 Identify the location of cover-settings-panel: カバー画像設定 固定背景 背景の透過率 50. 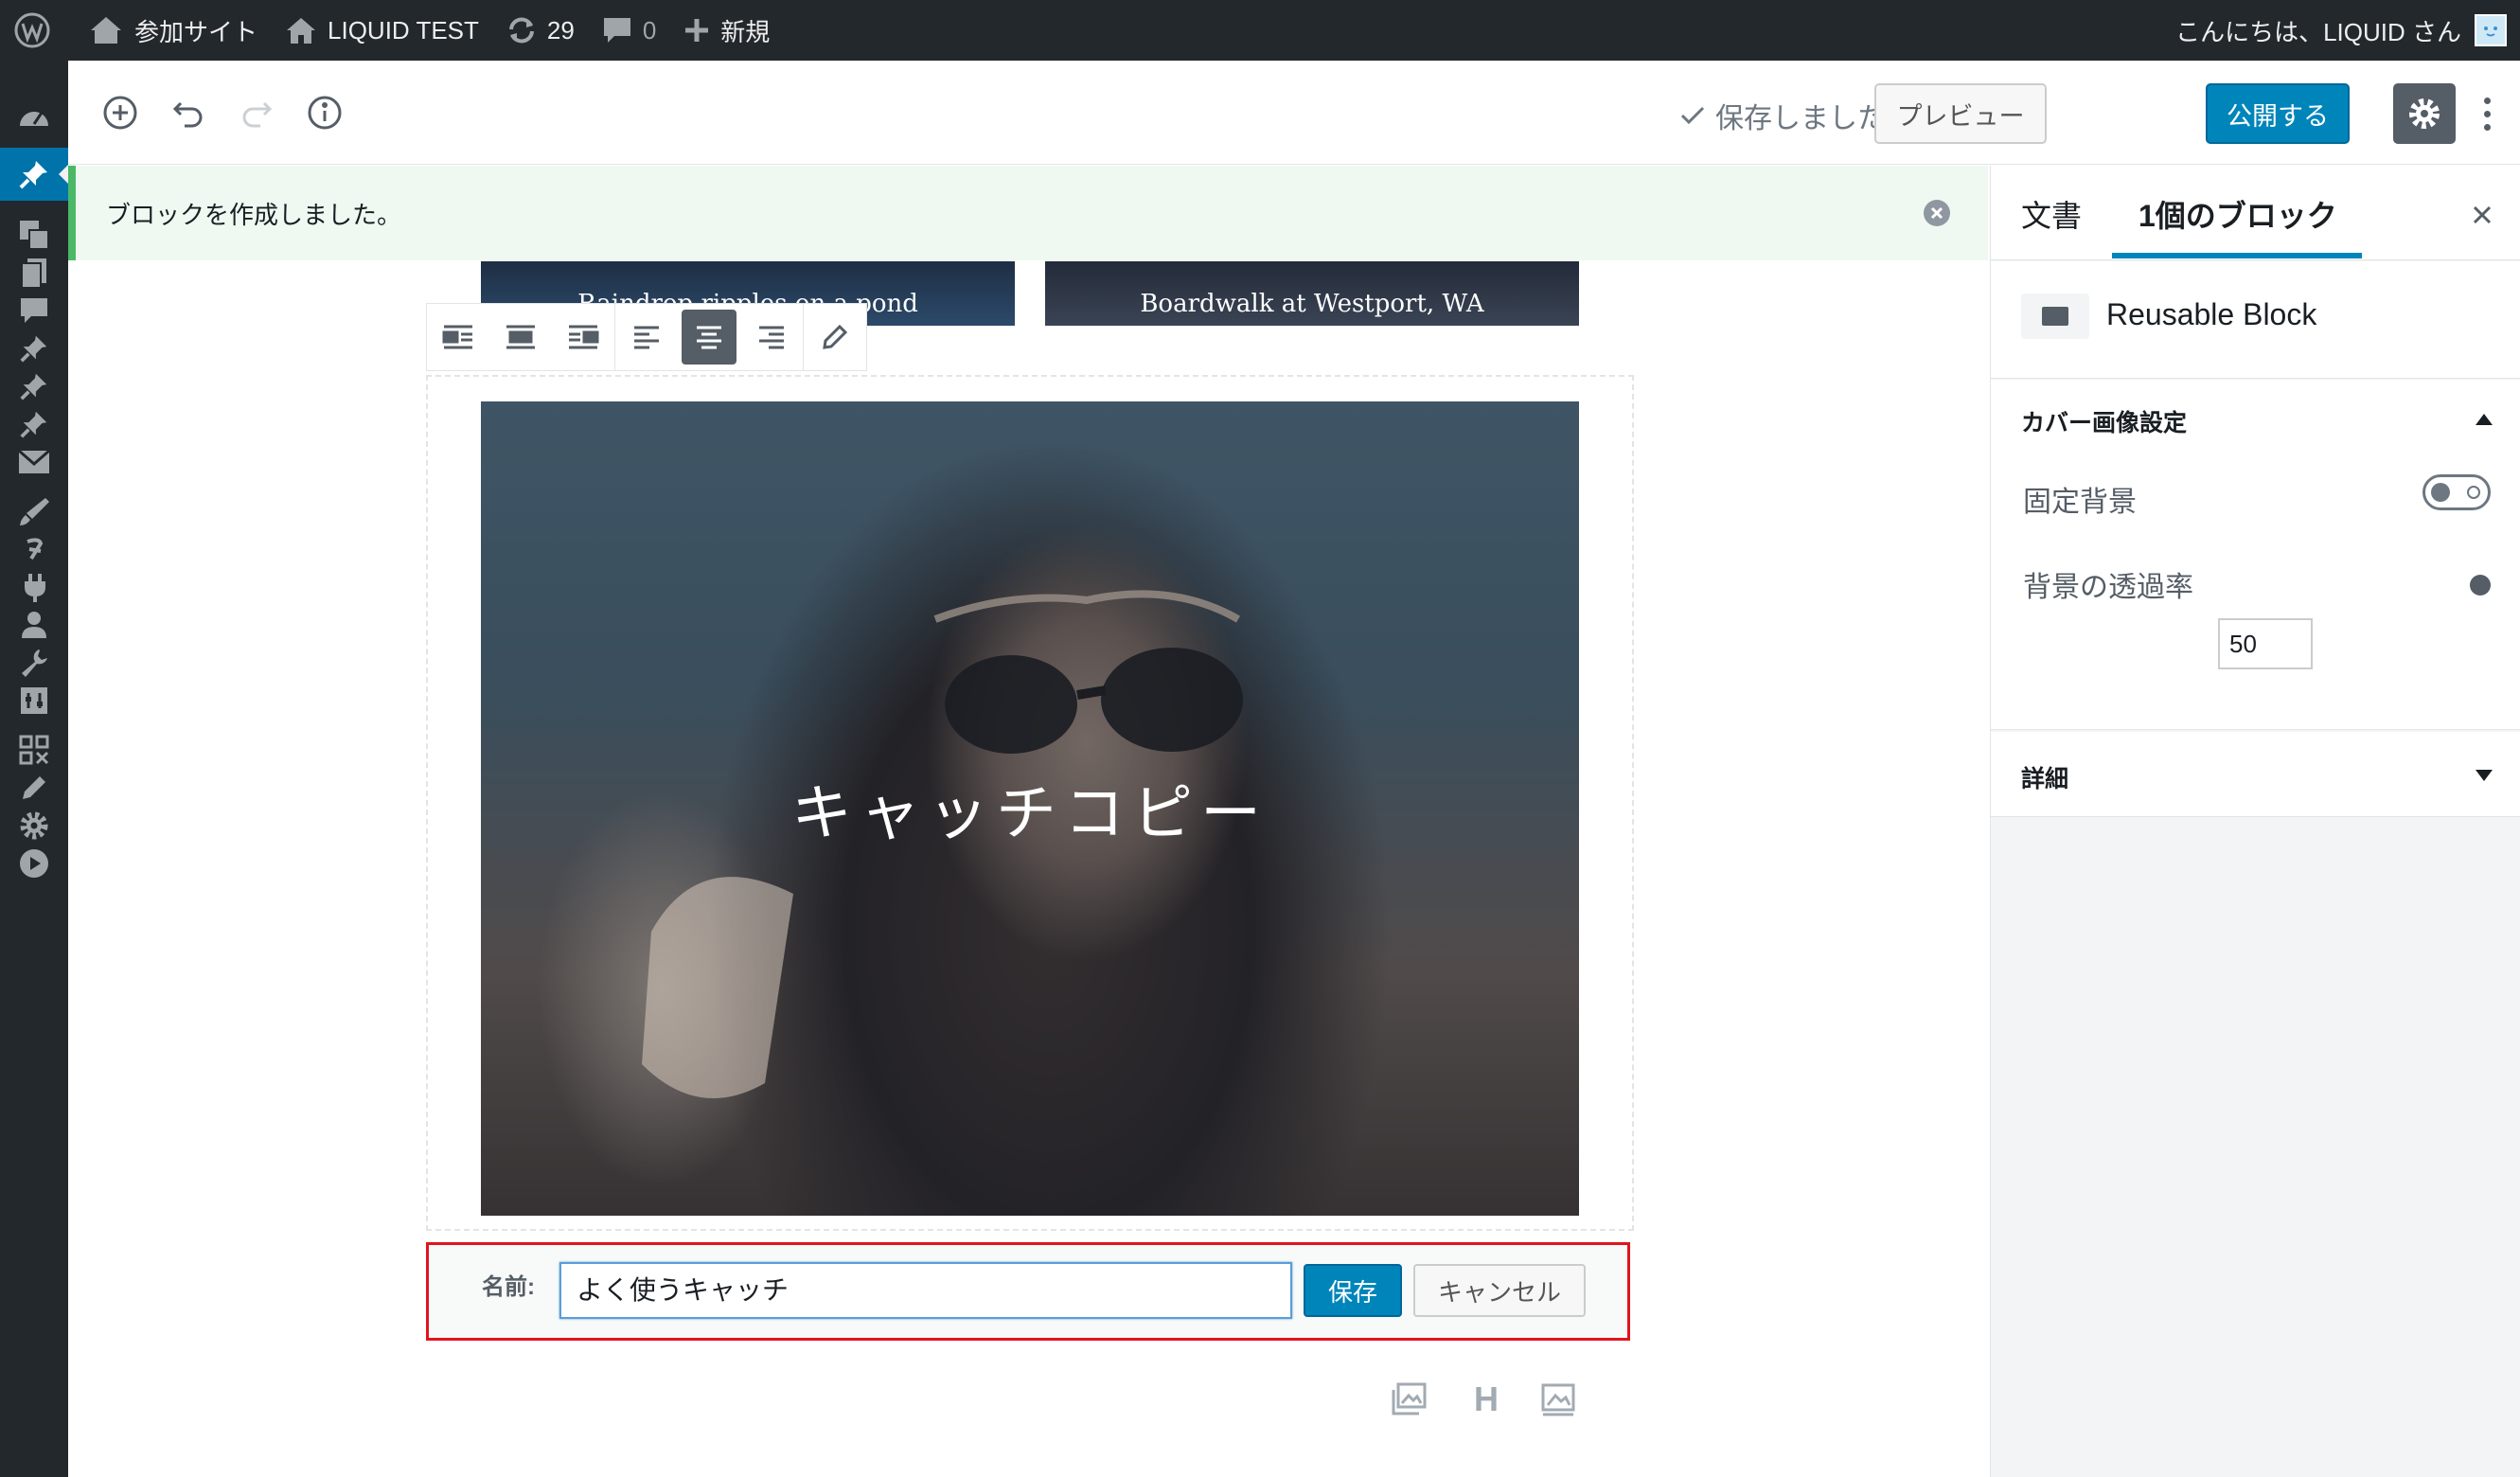
(2255, 555).